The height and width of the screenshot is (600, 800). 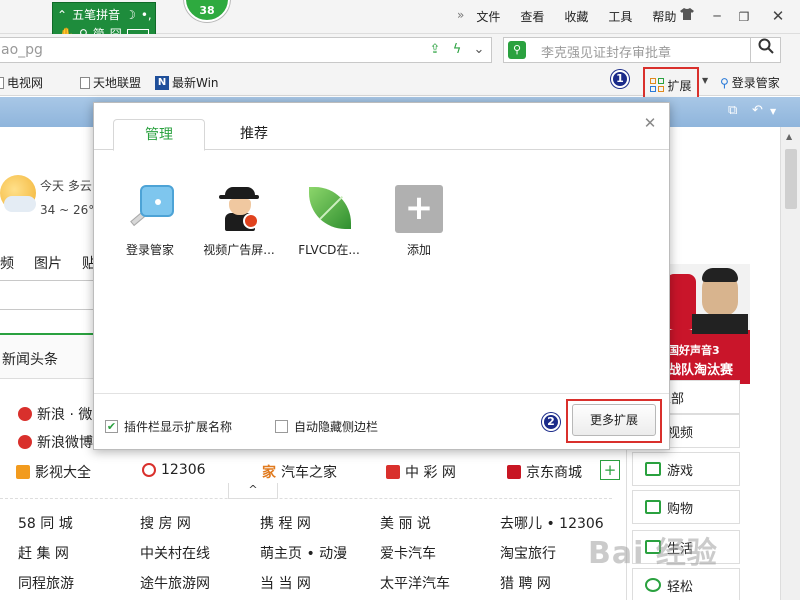 I want to click on address-row: ao_pg ⇪ ϟ ⌄ ⚲ 李克强见证封存审批章, so click(x=400, y=50).